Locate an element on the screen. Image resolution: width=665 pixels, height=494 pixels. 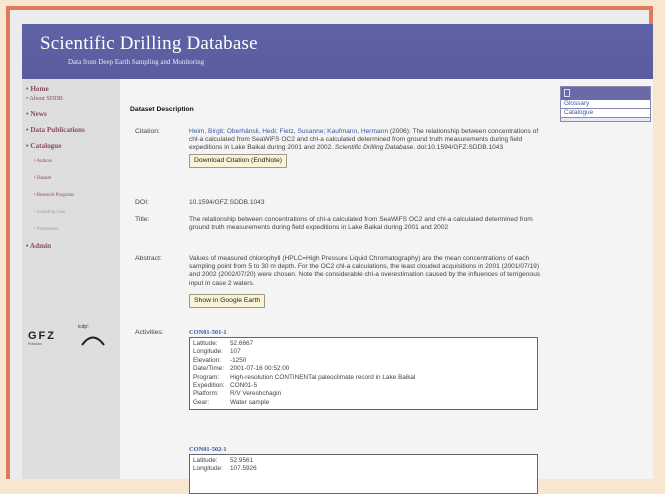
section-title: Dataset Description is located at coordinates (162, 109).